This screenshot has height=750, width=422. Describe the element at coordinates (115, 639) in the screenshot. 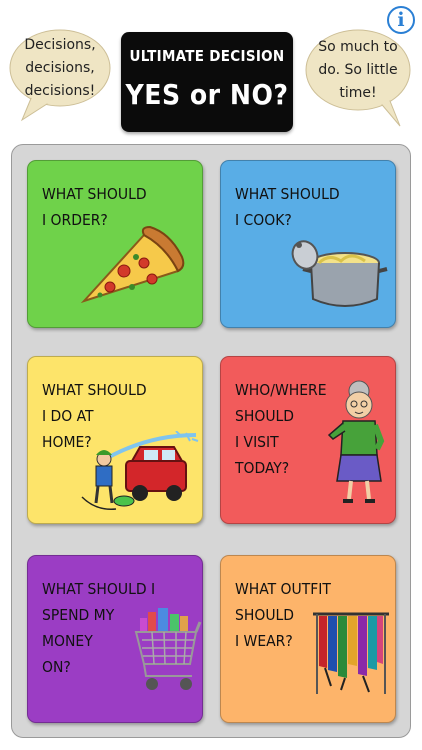

I see `card-spend-money: WHAT SHOULD I SPEND MY MONEY ON?` at that location.